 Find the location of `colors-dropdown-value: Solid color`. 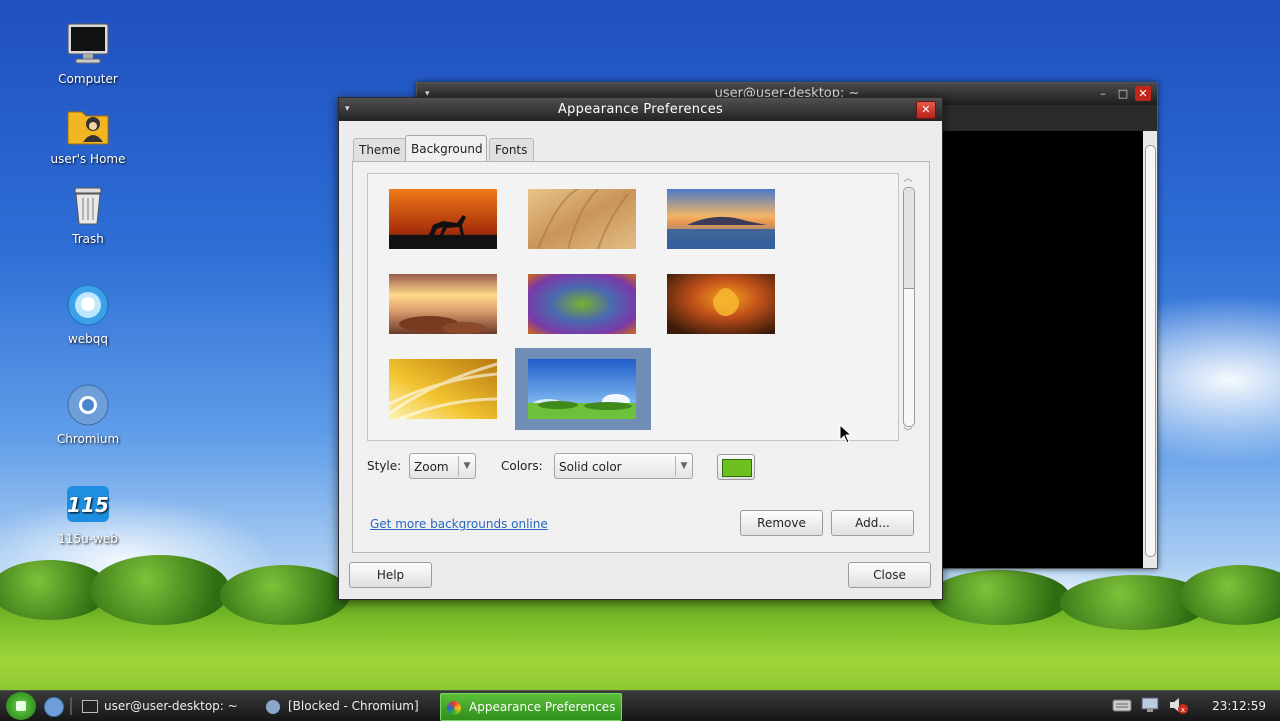

colors-dropdown-value: Solid color is located at coordinates (590, 467).